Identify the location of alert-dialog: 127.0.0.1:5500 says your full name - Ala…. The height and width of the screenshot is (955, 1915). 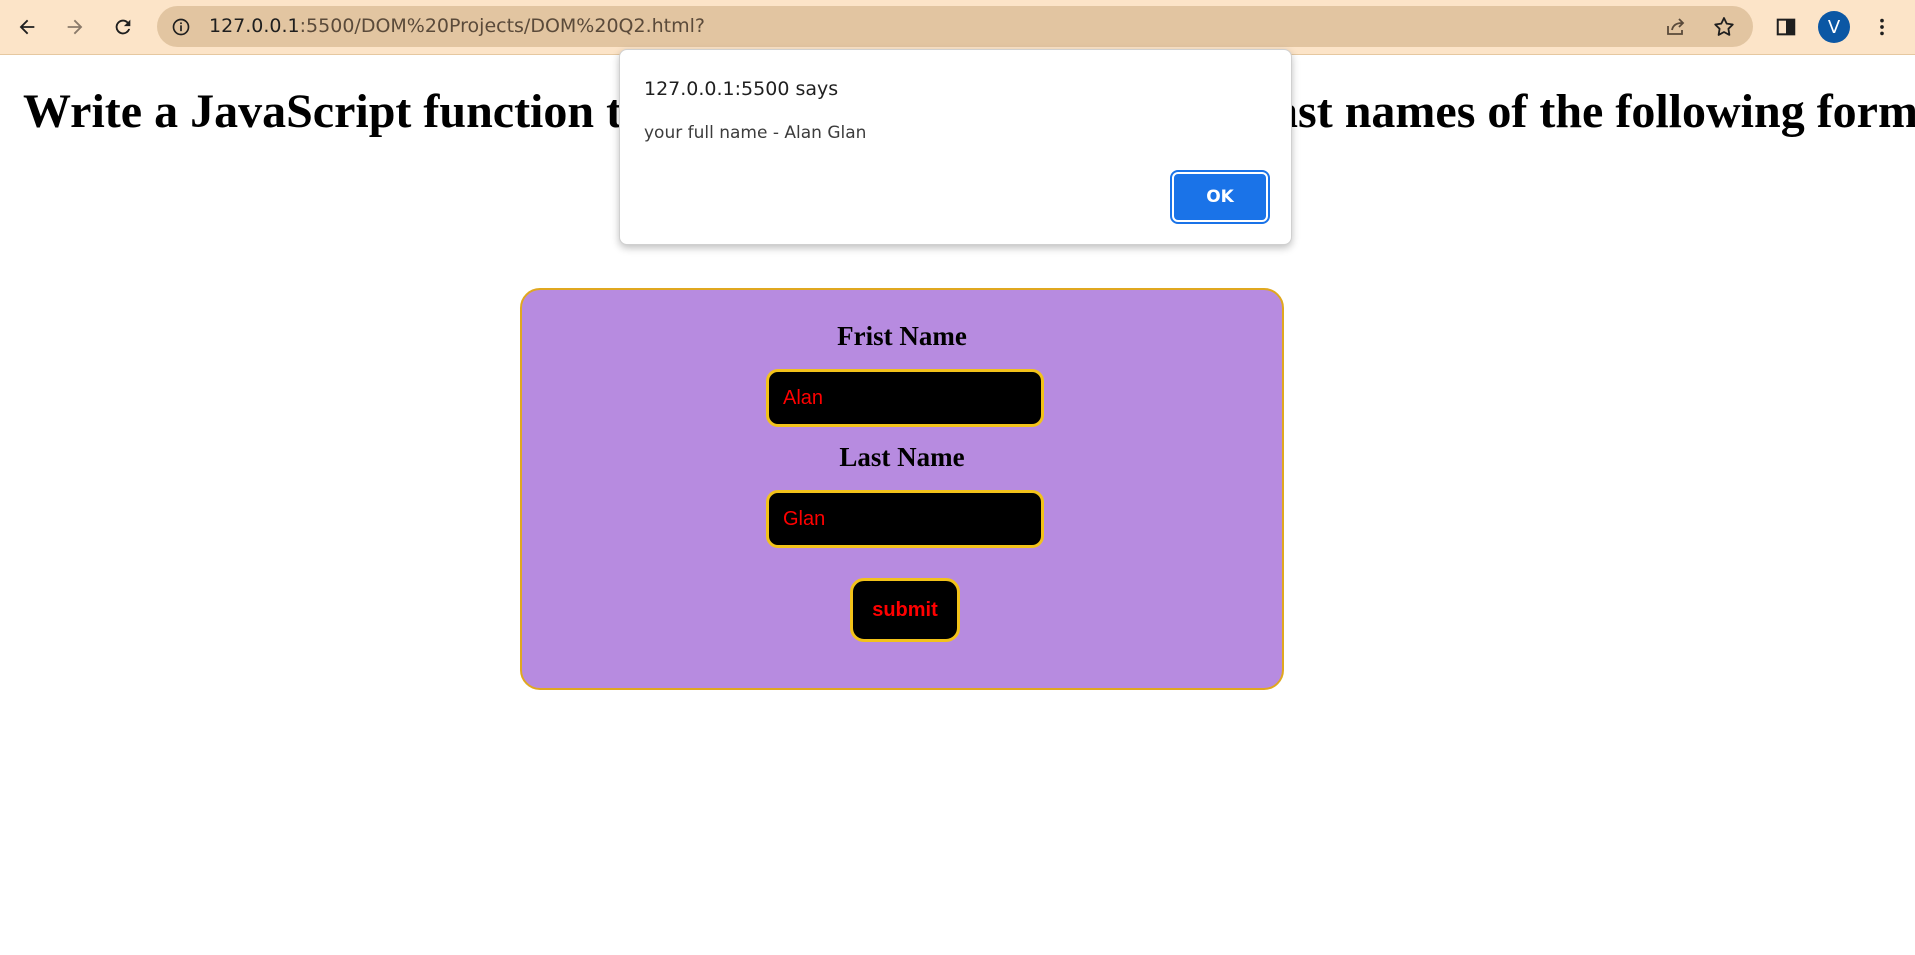
(955, 147).